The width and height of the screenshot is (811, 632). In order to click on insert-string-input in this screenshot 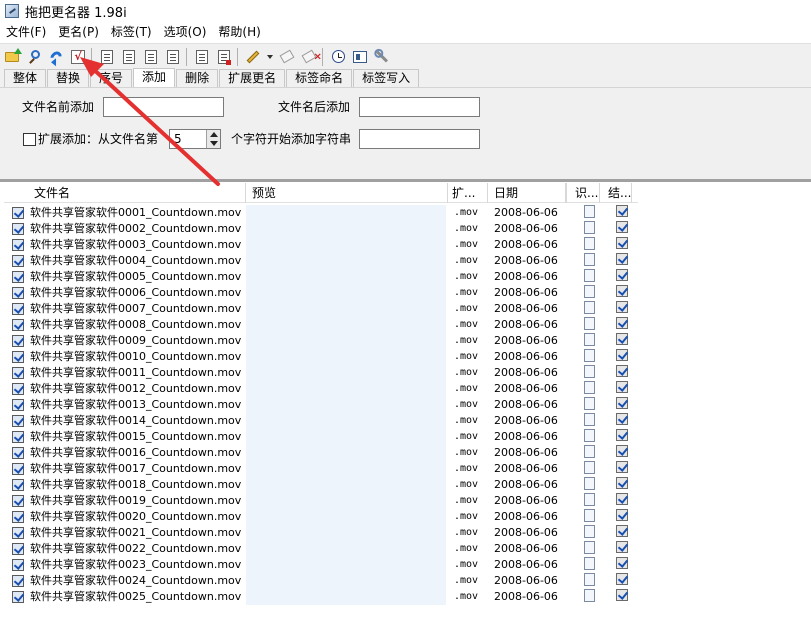, I will do `click(419, 139)`.